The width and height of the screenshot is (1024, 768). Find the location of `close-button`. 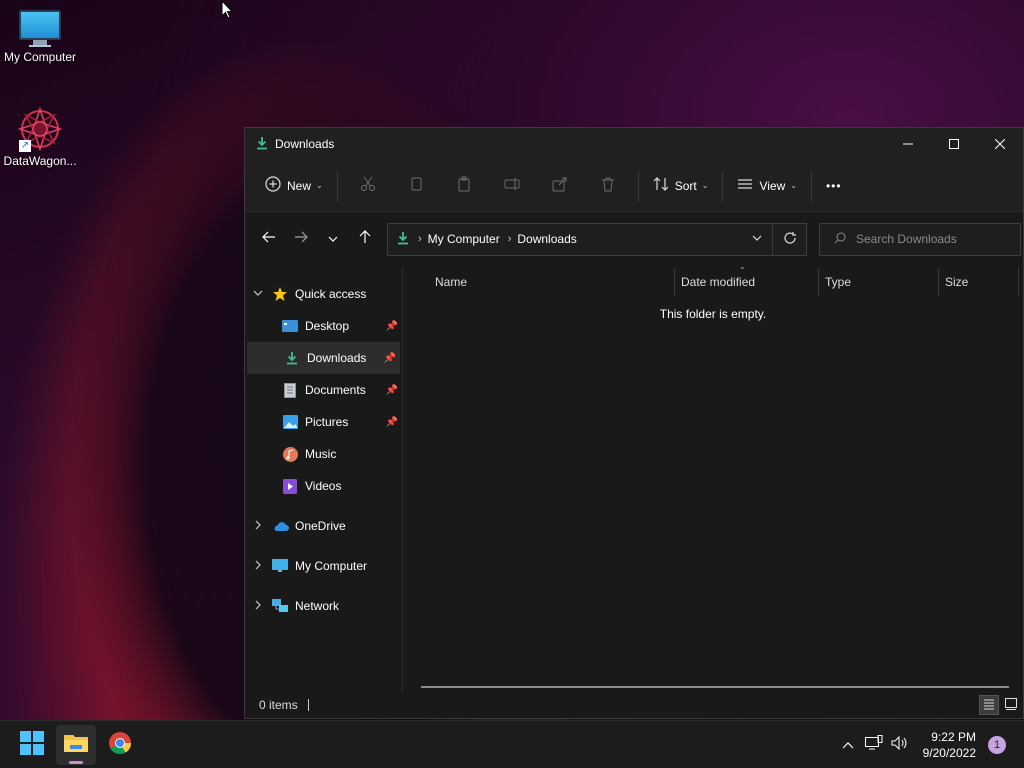

close-button is located at coordinates (1000, 144).